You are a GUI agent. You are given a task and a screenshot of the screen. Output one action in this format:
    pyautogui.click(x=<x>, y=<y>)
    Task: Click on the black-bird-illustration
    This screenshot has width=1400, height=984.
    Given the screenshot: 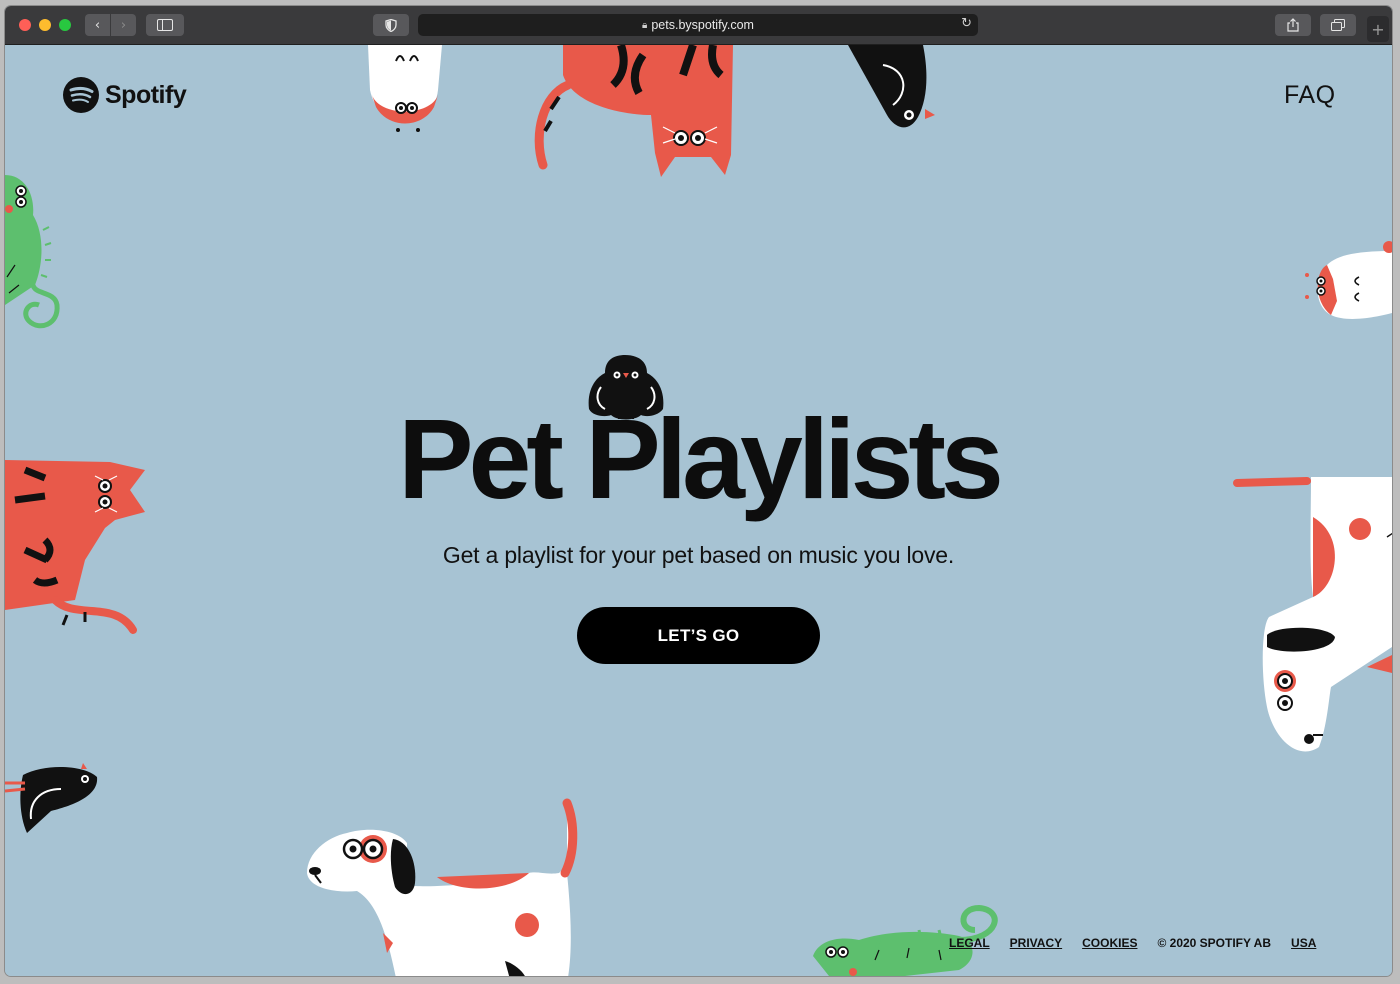 What is the action you would take?
    pyautogui.click(x=891, y=86)
    